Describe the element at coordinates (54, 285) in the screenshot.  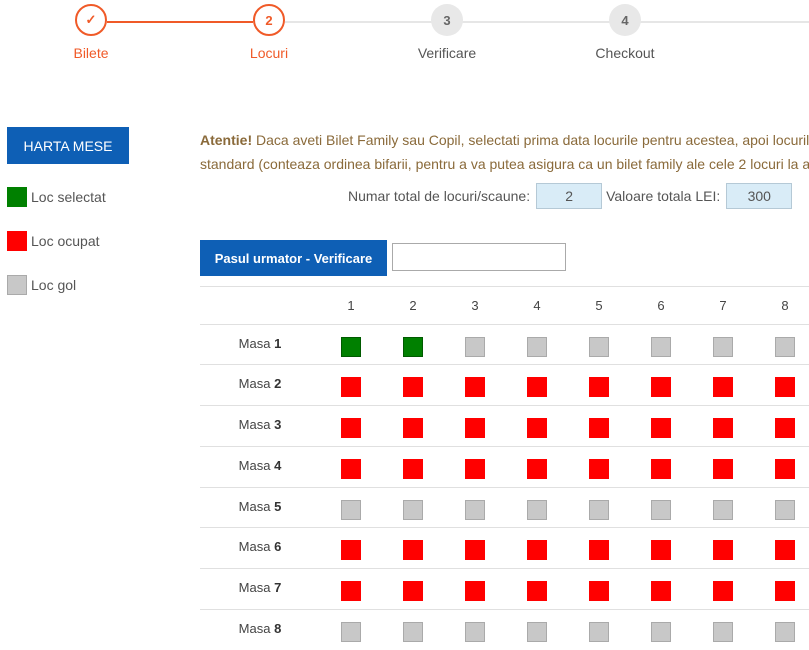
I see `legend-label: Loc gol` at that location.